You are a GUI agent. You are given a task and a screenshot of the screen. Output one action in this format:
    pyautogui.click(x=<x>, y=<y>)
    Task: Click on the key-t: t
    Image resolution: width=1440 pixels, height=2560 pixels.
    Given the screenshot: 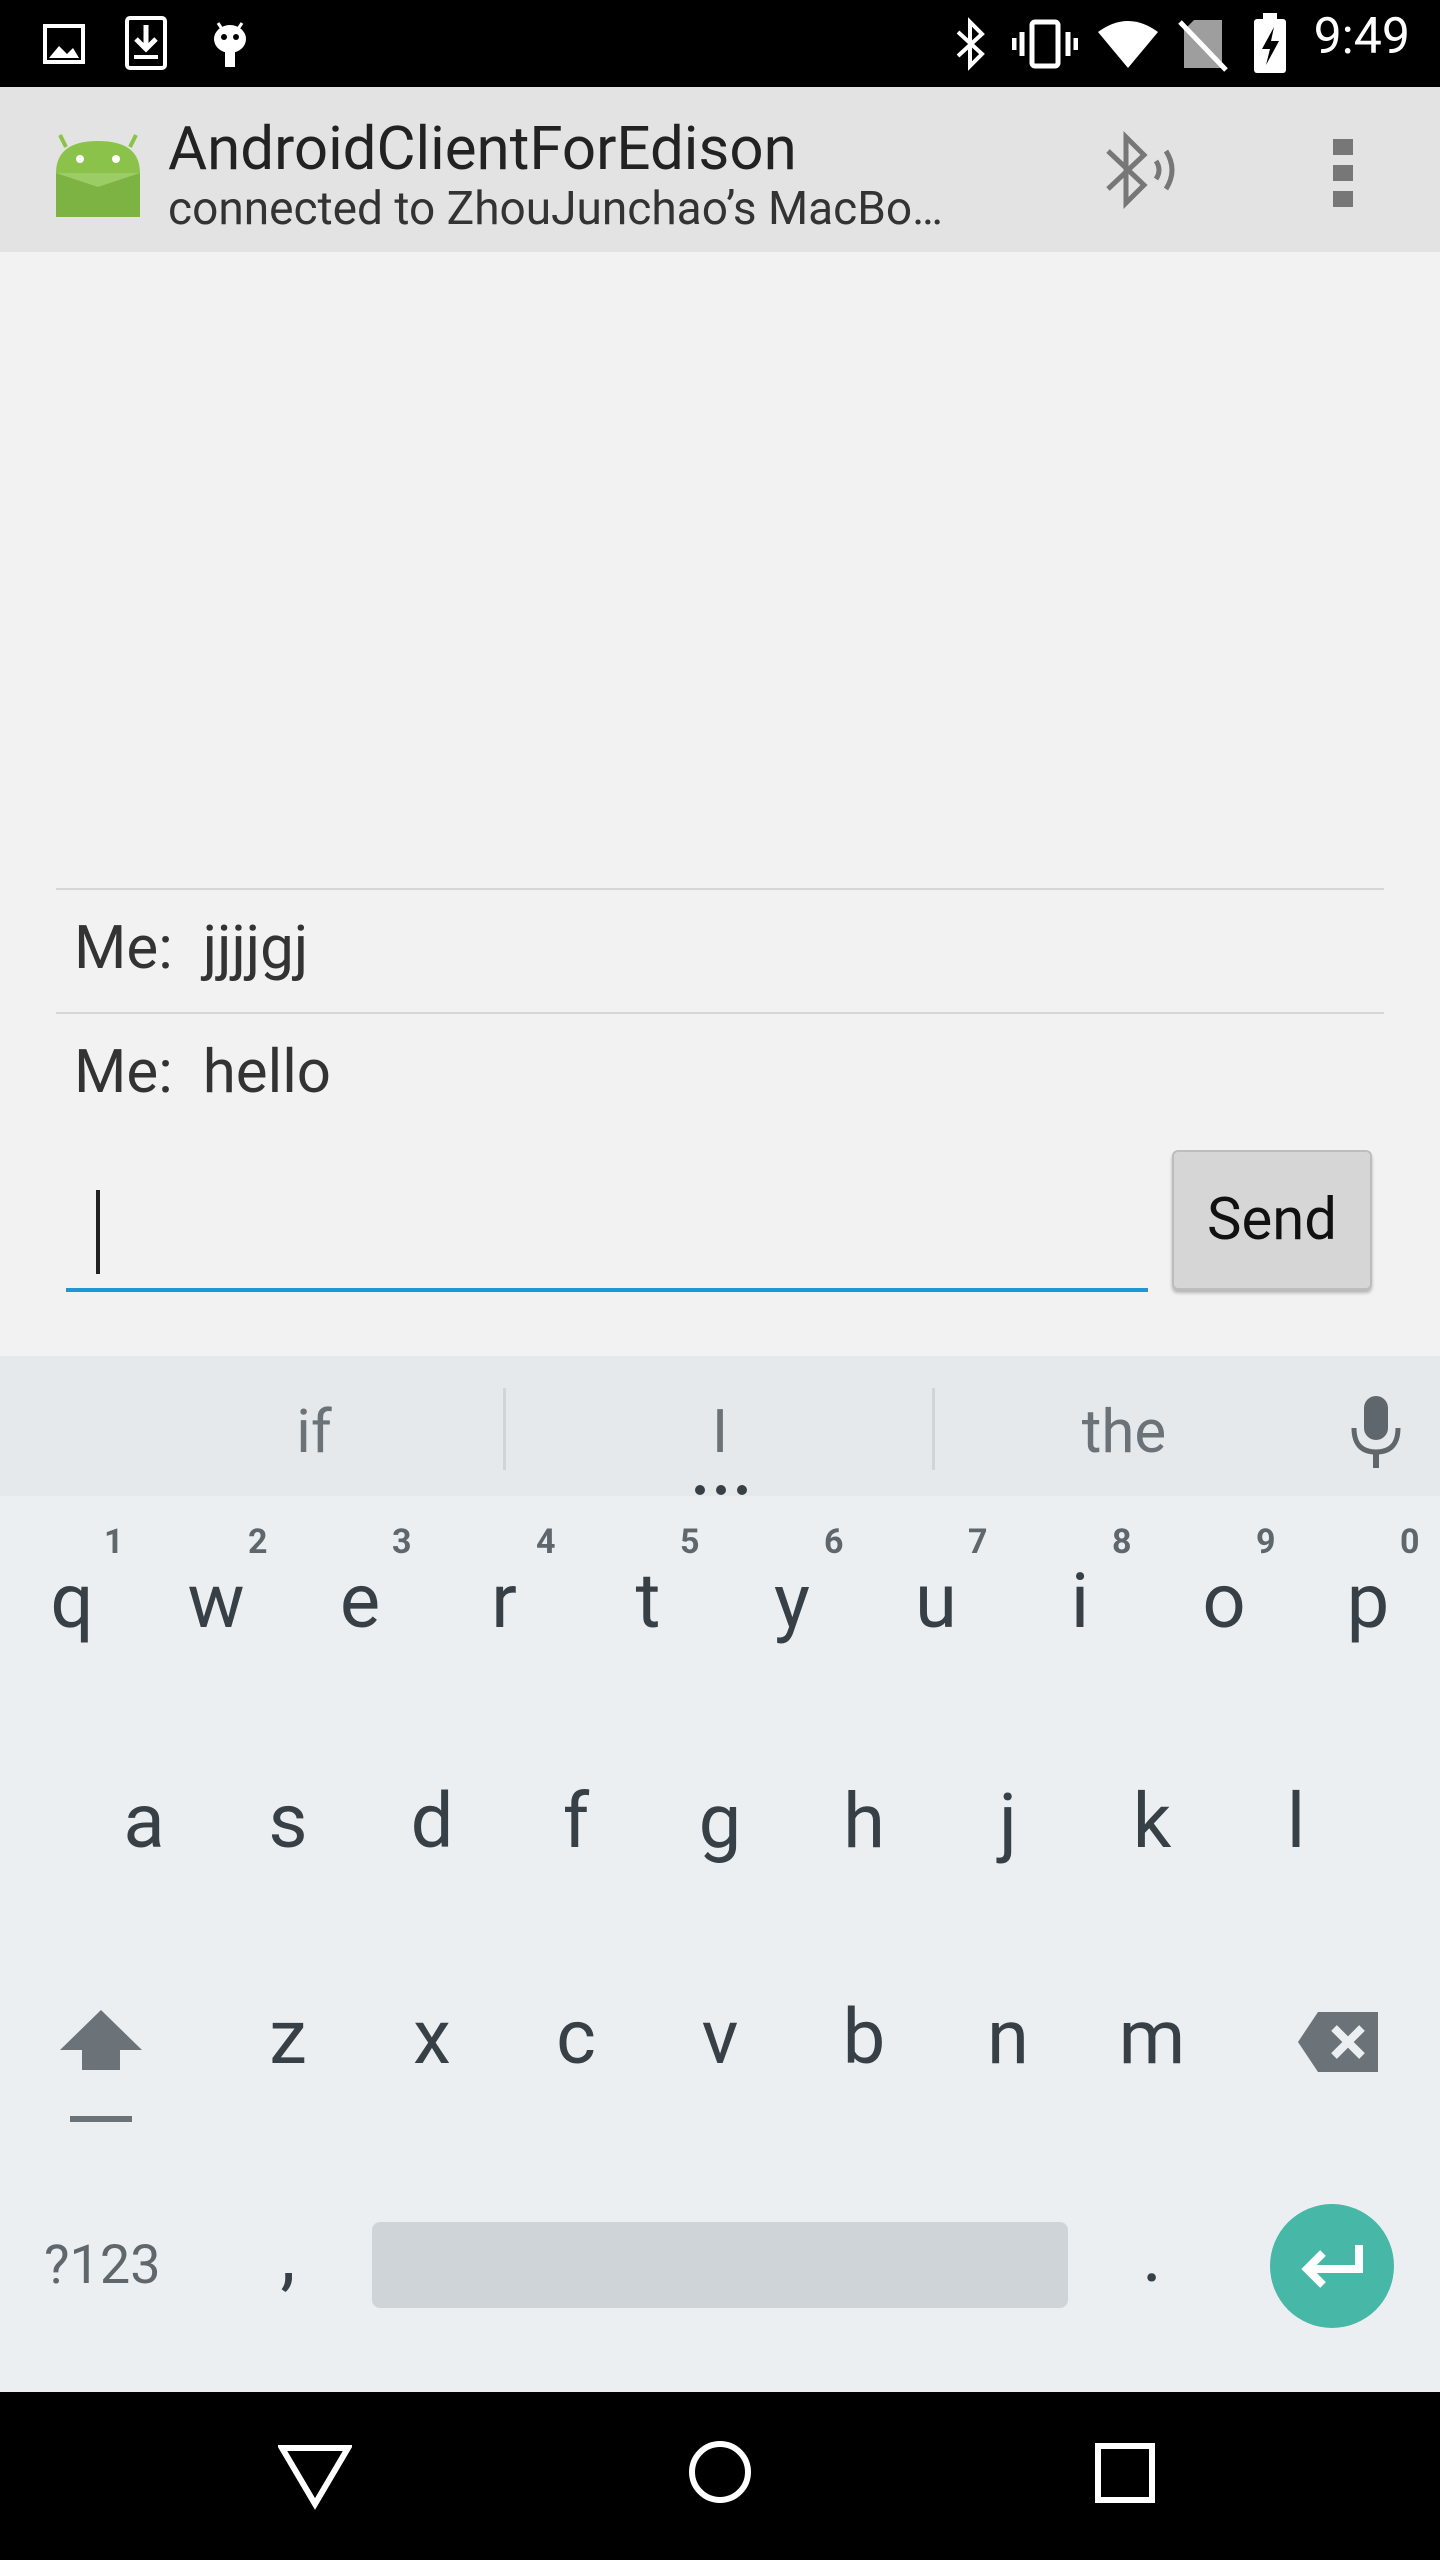 What is the action you would take?
    pyautogui.click(x=648, y=1601)
    